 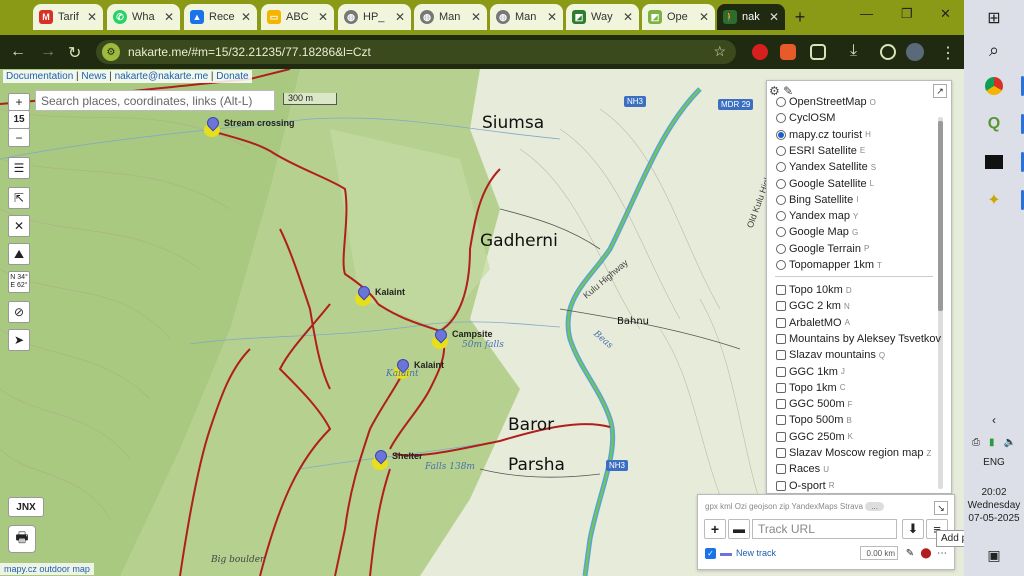 I want to click on measure-tool-icon: ✕, so click(x=19, y=226).